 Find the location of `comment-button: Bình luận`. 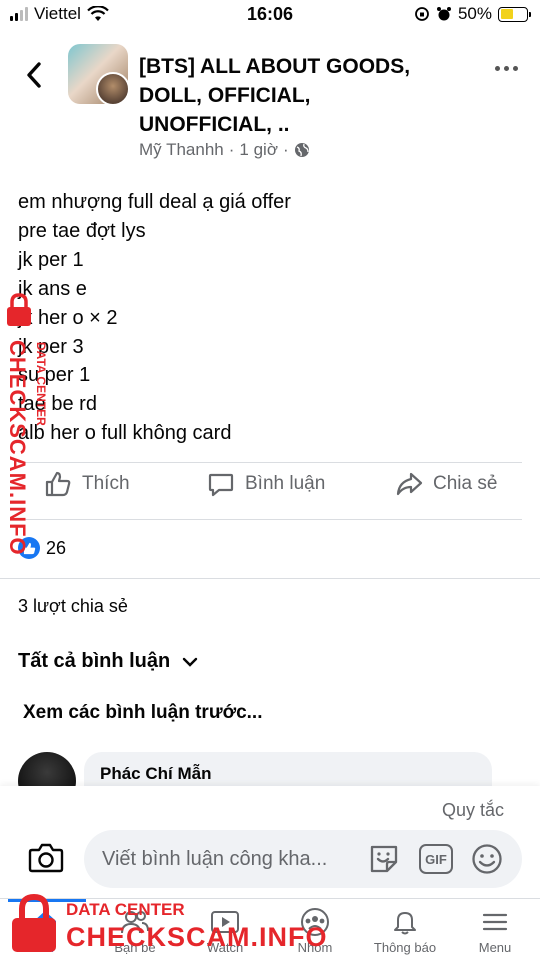

comment-button: Bình luận is located at coordinates (266, 484).